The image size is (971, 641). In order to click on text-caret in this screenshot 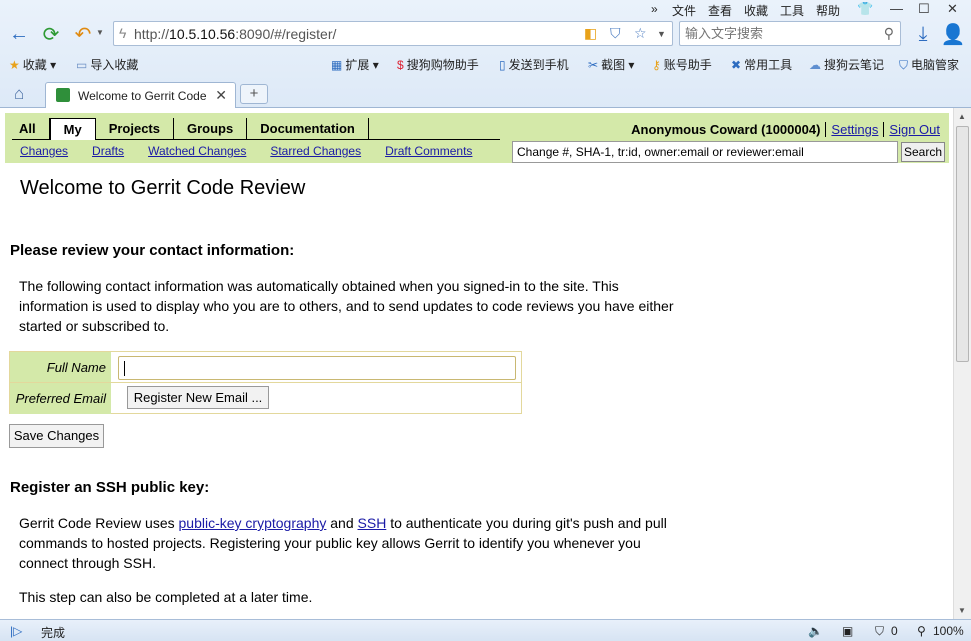, I will do `click(124, 368)`.